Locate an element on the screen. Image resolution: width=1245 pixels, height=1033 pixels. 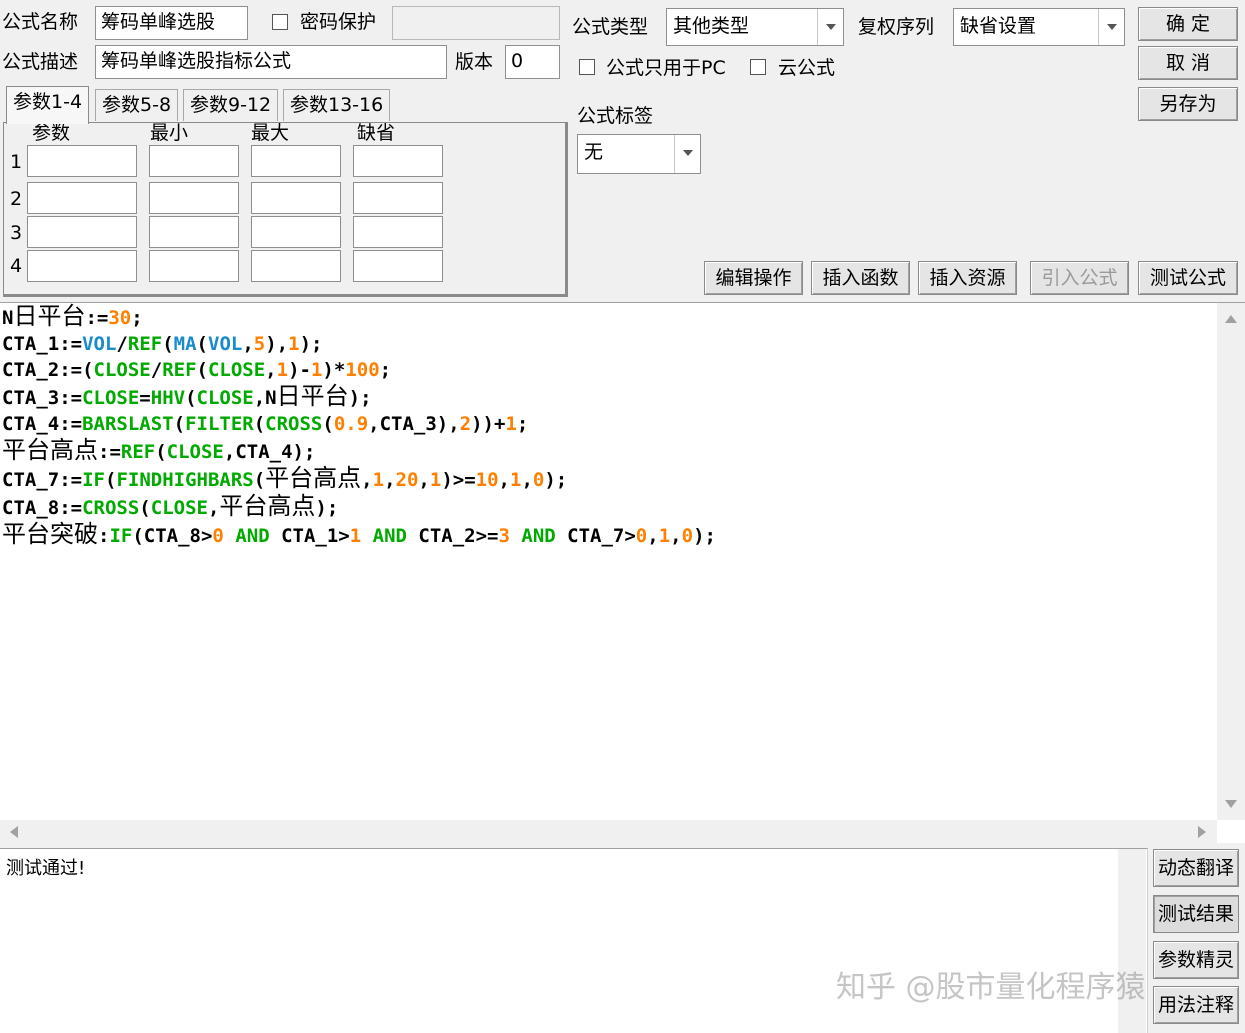
test-formula-button: 测试公式 is located at coordinates (1188, 278).